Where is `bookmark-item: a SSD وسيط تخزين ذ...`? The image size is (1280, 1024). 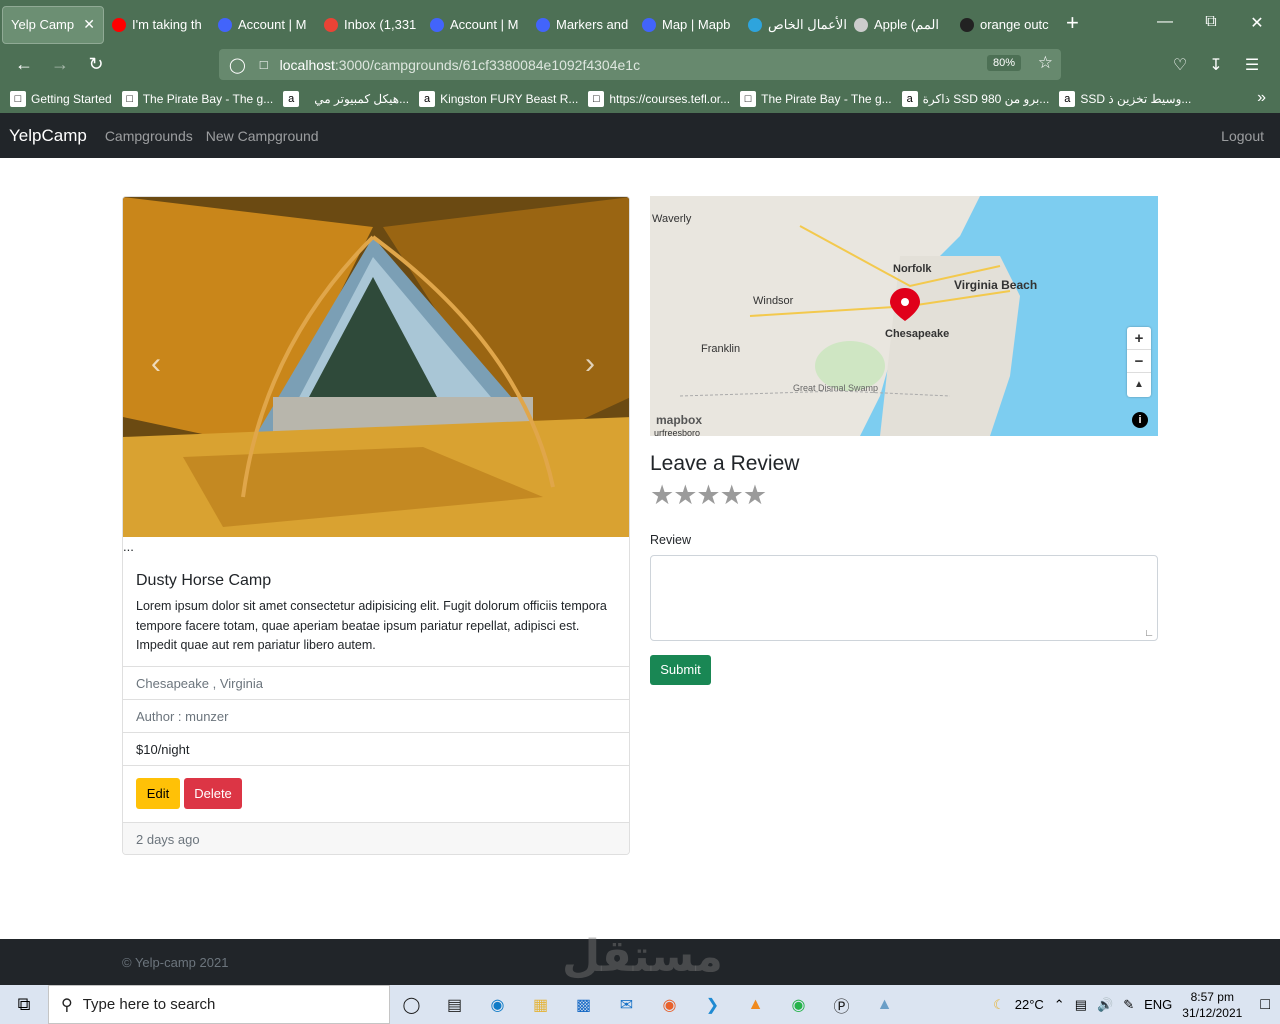 bookmark-item: a SSD وسيط تخزين ذ... is located at coordinates (1125, 98).